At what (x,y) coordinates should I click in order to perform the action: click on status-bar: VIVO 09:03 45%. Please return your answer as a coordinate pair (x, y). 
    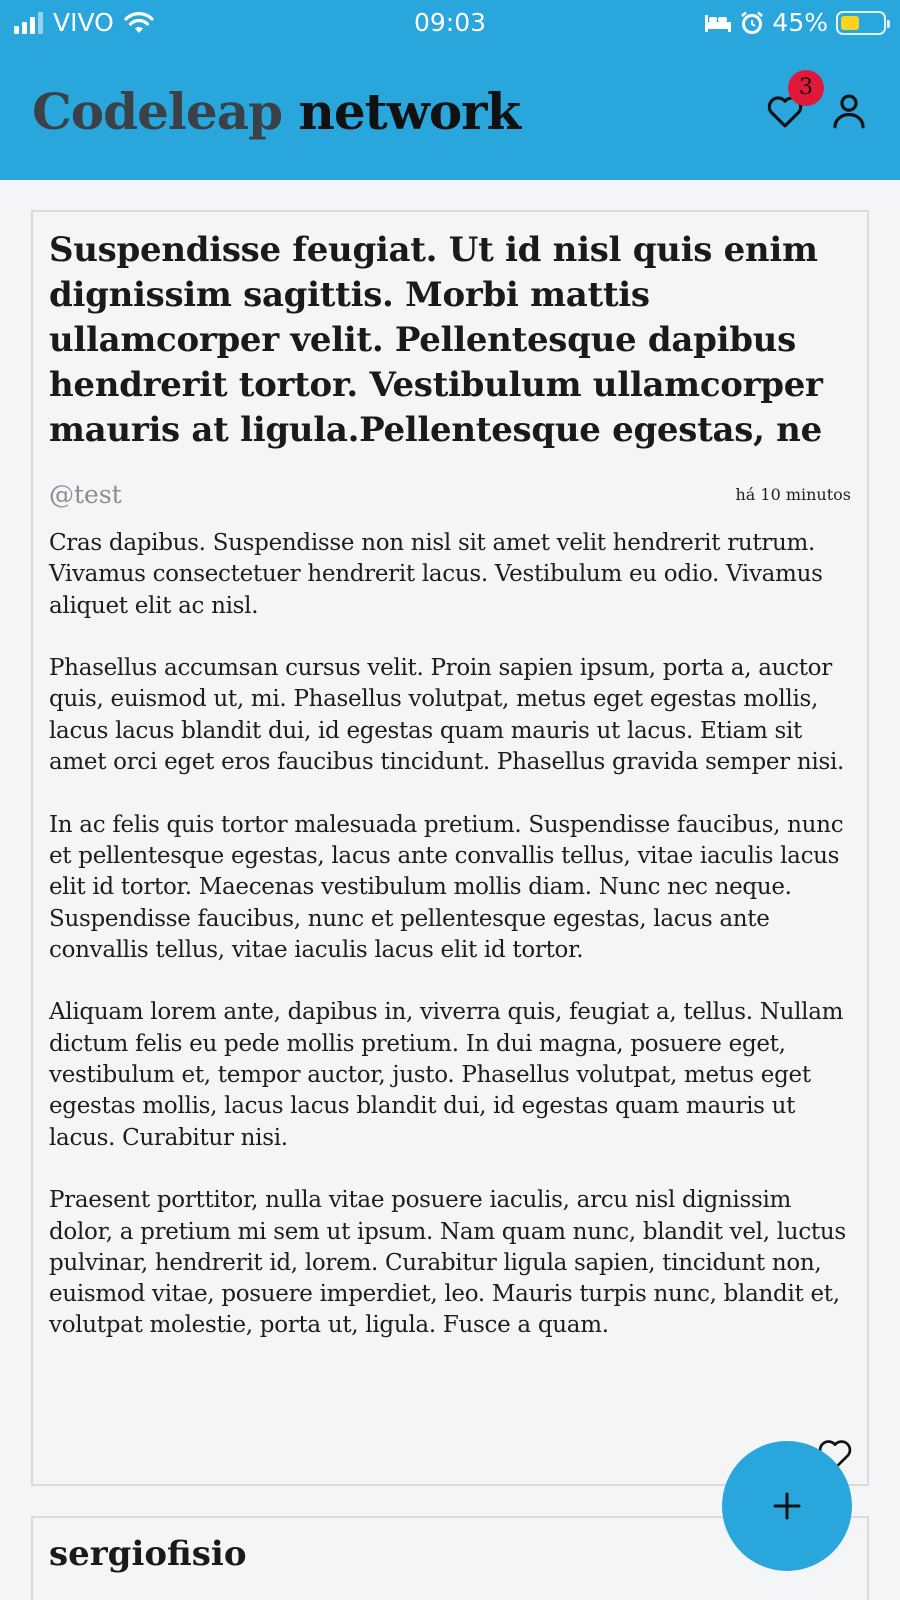
    Looking at the image, I should click on (450, 23).